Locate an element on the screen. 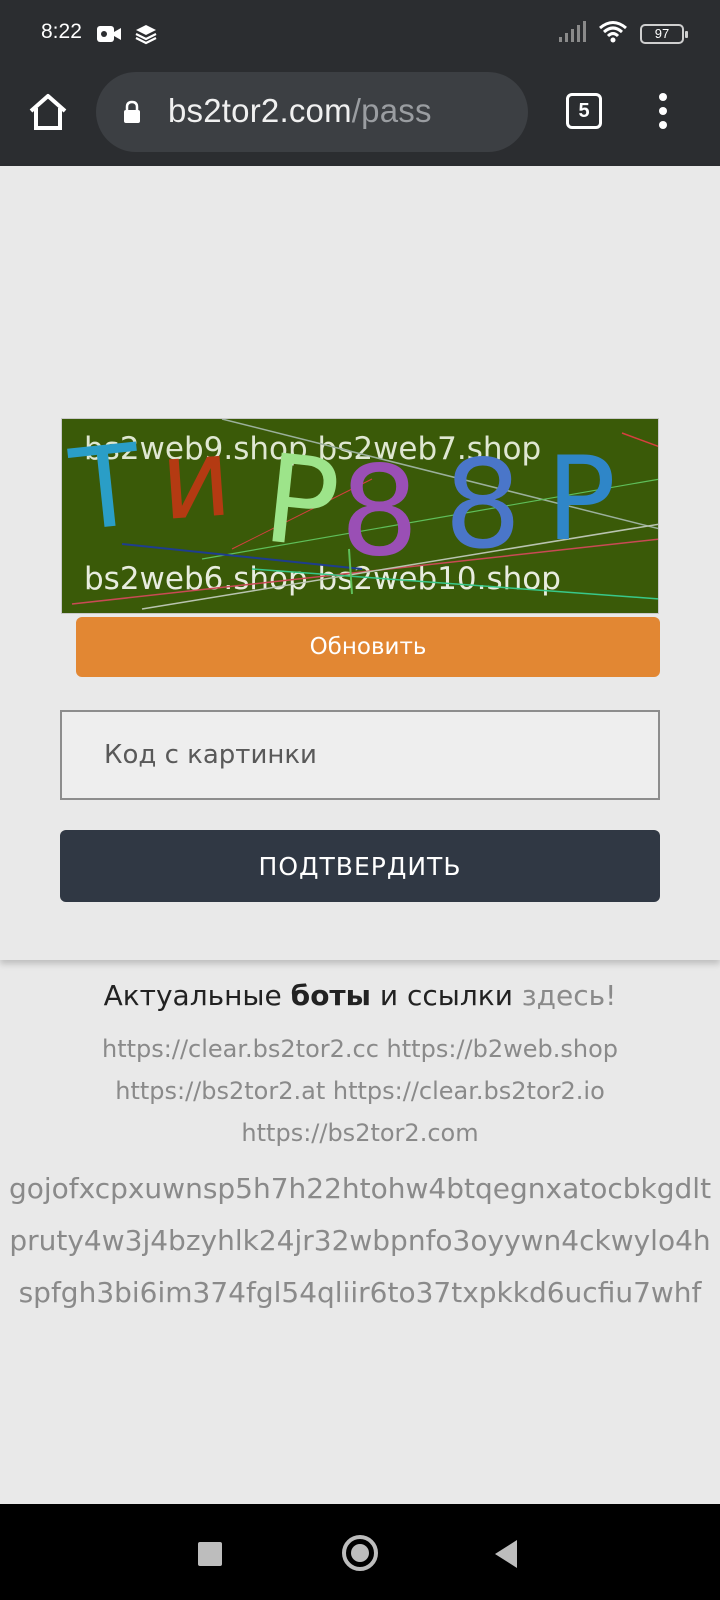 The height and width of the screenshot is (1600, 720). back-icon is located at coordinates (506, 1554).